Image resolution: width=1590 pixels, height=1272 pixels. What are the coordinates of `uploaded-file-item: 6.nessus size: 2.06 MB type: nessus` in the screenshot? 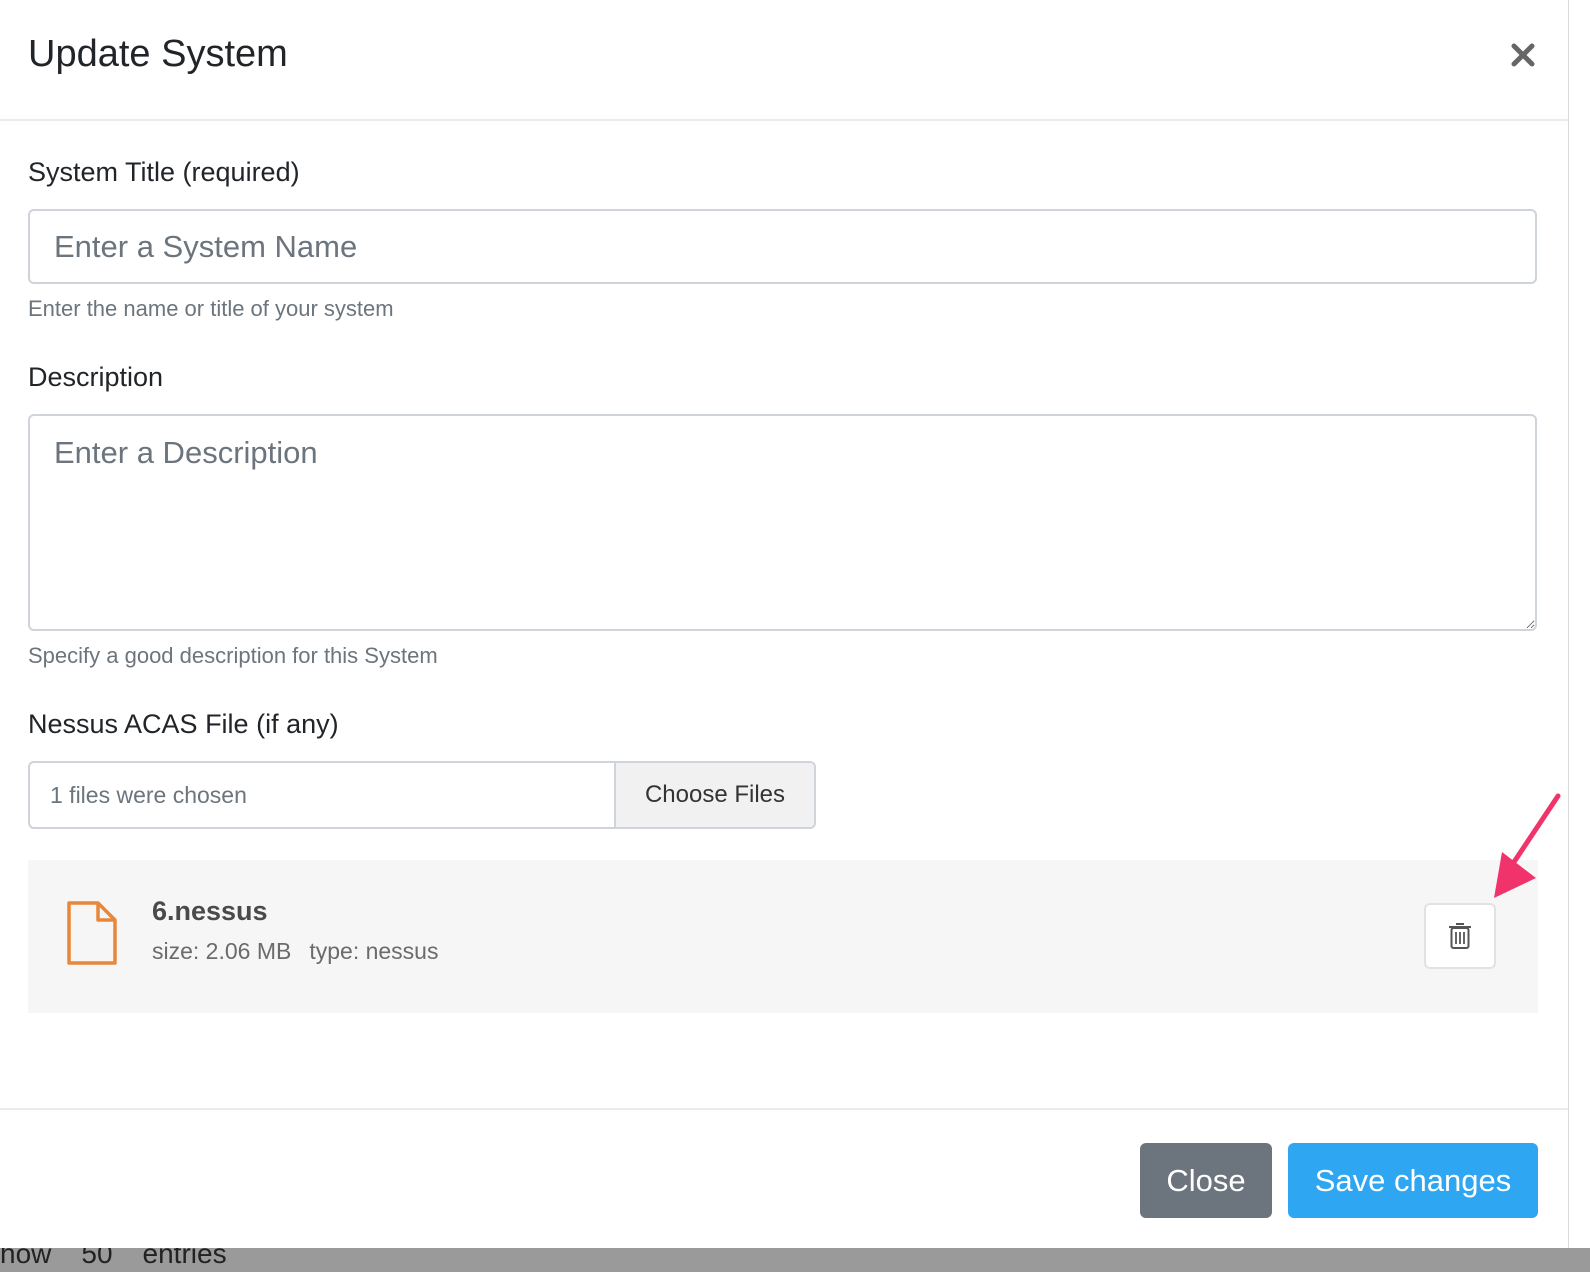 It's located at (783, 936).